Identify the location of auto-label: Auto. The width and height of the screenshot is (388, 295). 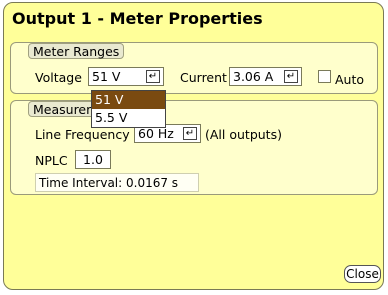
(350, 79).